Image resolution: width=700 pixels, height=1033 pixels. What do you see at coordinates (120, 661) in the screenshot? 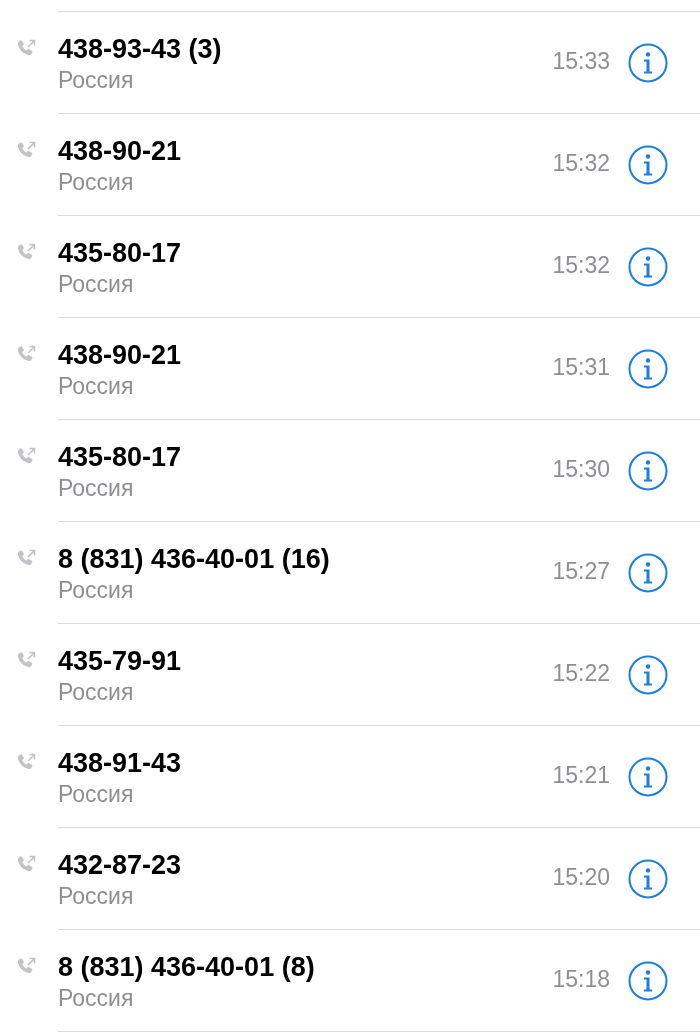
I see `phone-number: 435-79-91` at bounding box center [120, 661].